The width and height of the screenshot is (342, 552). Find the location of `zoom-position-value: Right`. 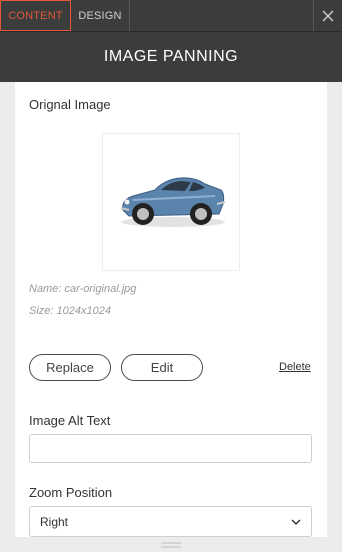

zoom-position-value: Right is located at coordinates (54, 521).